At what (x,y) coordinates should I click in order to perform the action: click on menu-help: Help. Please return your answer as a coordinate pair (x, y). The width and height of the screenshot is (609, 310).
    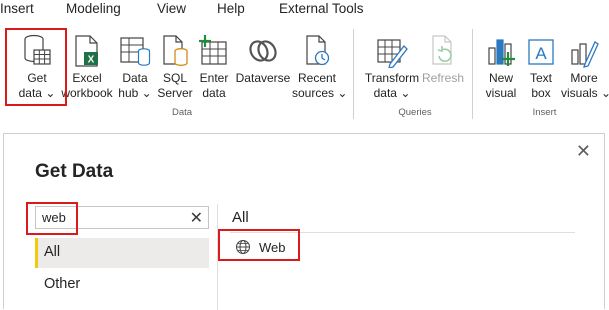
    Looking at the image, I should click on (231, 8).